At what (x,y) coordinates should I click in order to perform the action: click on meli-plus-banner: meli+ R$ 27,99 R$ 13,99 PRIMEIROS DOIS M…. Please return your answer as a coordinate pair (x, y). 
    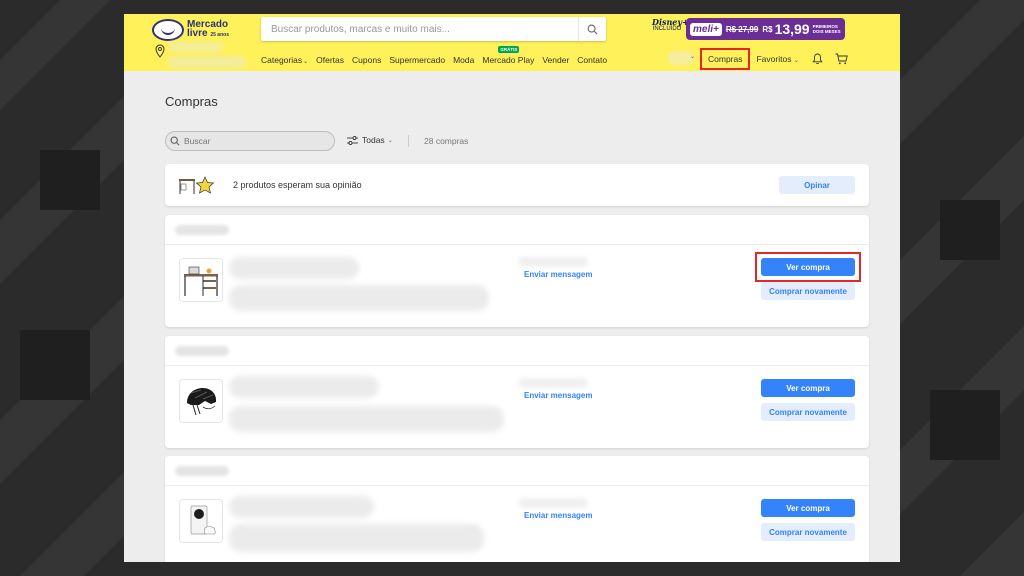
    Looking at the image, I should click on (765, 29).